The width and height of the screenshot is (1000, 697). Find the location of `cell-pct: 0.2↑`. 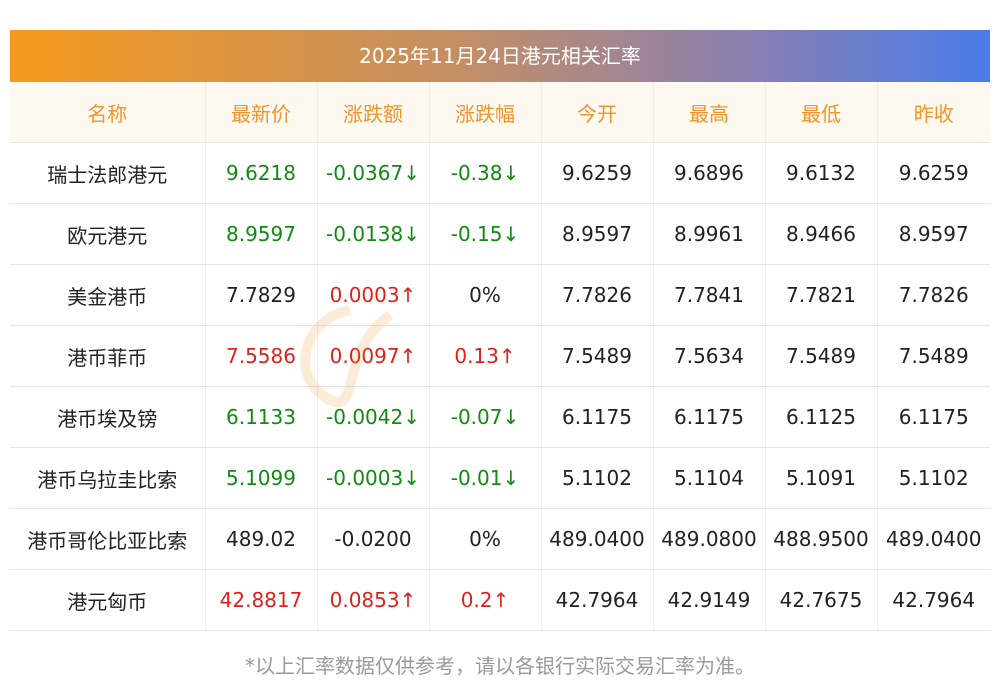

cell-pct: 0.2↑ is located at coordinates (485, 600).